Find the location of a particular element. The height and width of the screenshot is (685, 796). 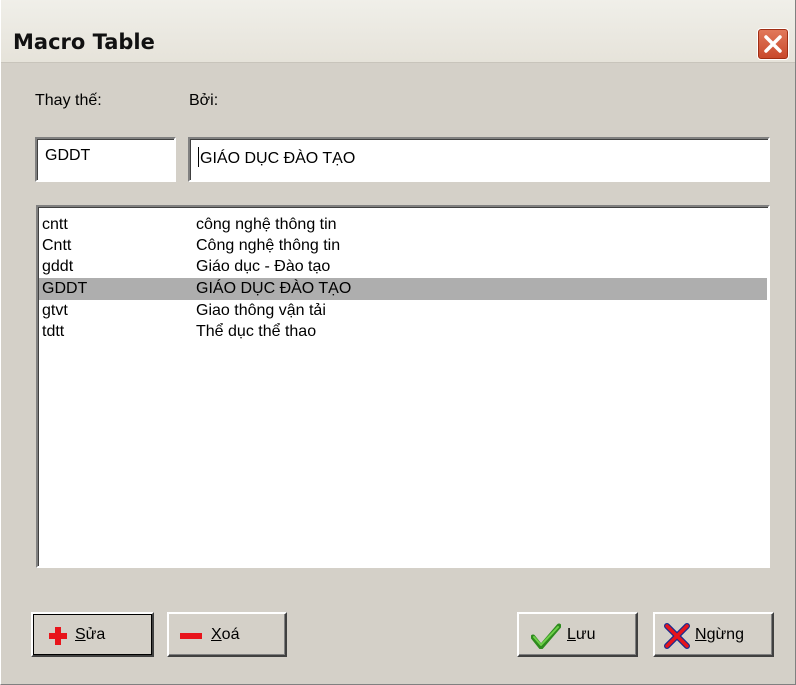

list-item: gddt Giáo dục - Đào tạo is located at coordinates (403, 267).